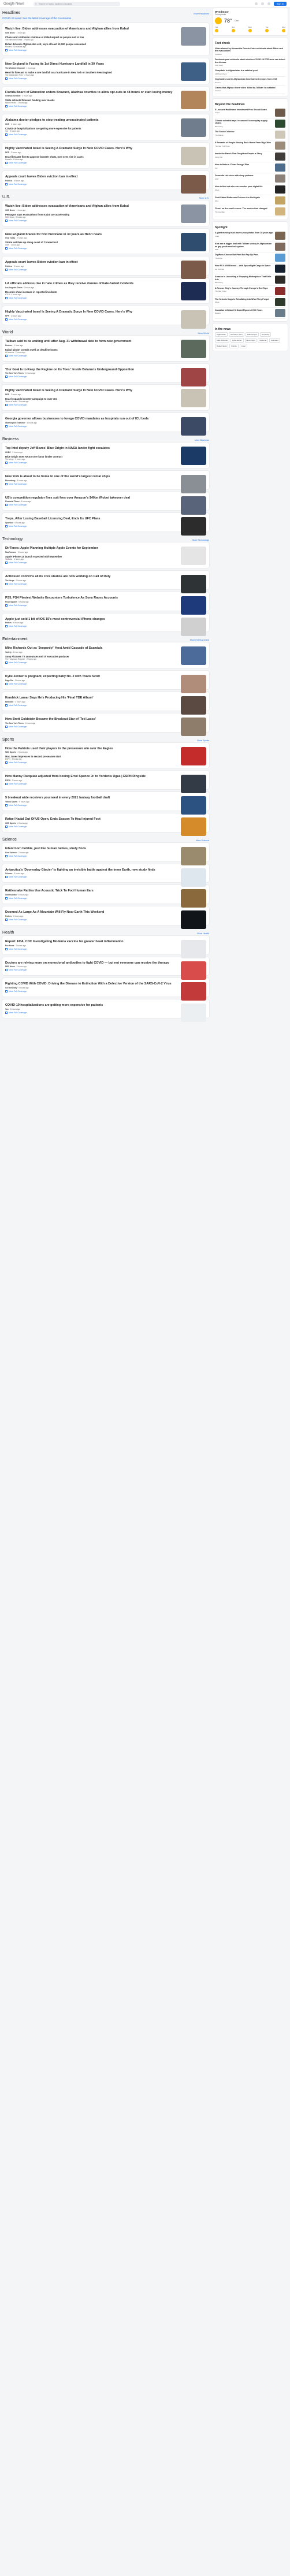 The height and width of the screenshot is (2576, 290). Describe the element at coordinates (7, 781) in the screenshot. I see `story-source: ESPN` at that location.